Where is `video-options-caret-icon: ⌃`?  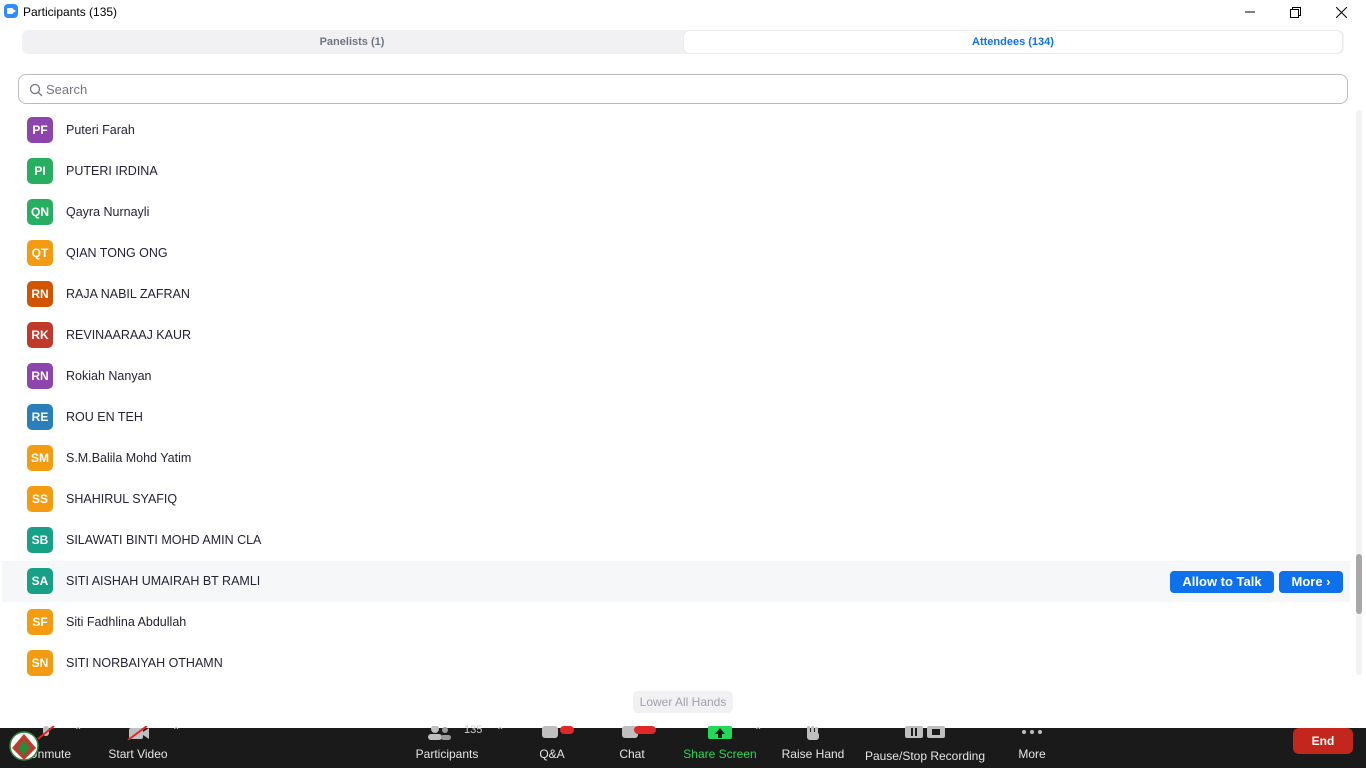 video-options-caret-icon: ⌃ is located at coordinates (176, 731).